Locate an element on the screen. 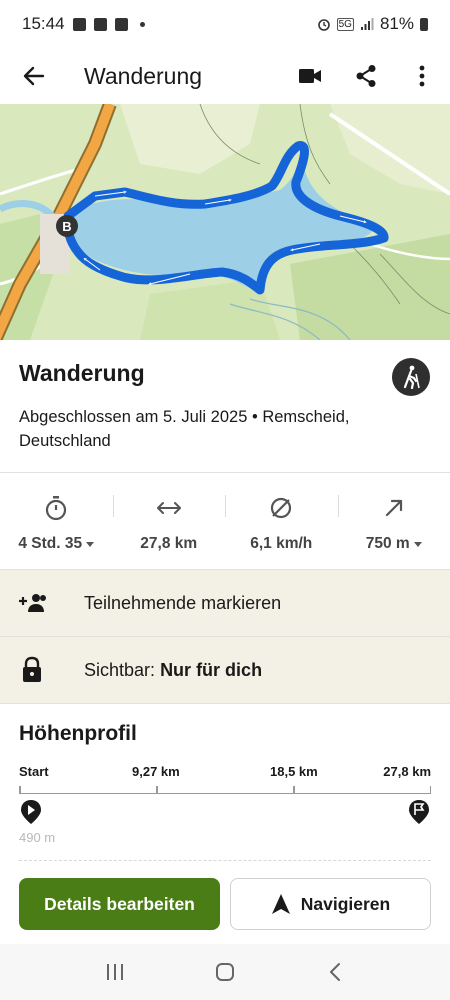 Image resolution: width=450 pixels, height=1000 pixels. stat-distance: 27,8 km is located at coordinates (169, 521).